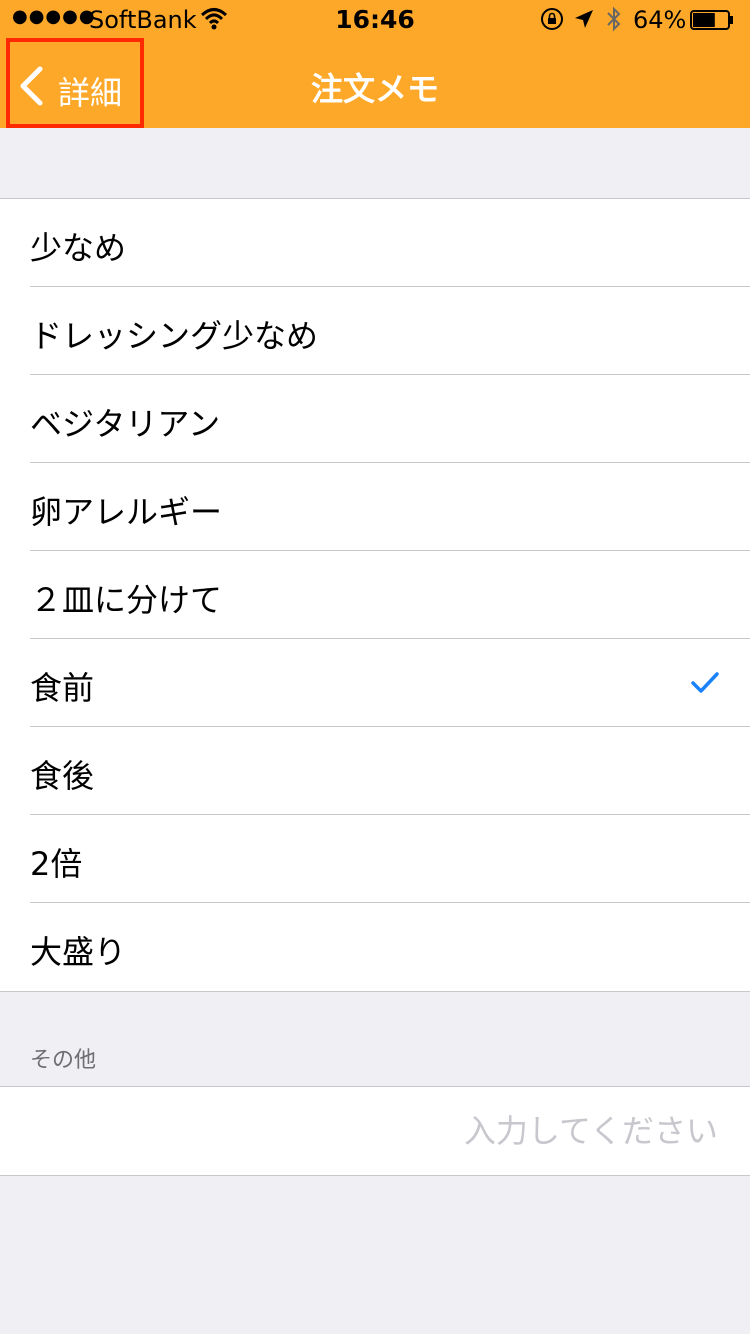 The height and width of the screenshot is (1334, 750). What do you see at coordinates (125, 424) in the screenshot?
I see `option-label: ベジタリアン` at bounding box center [125, 424].